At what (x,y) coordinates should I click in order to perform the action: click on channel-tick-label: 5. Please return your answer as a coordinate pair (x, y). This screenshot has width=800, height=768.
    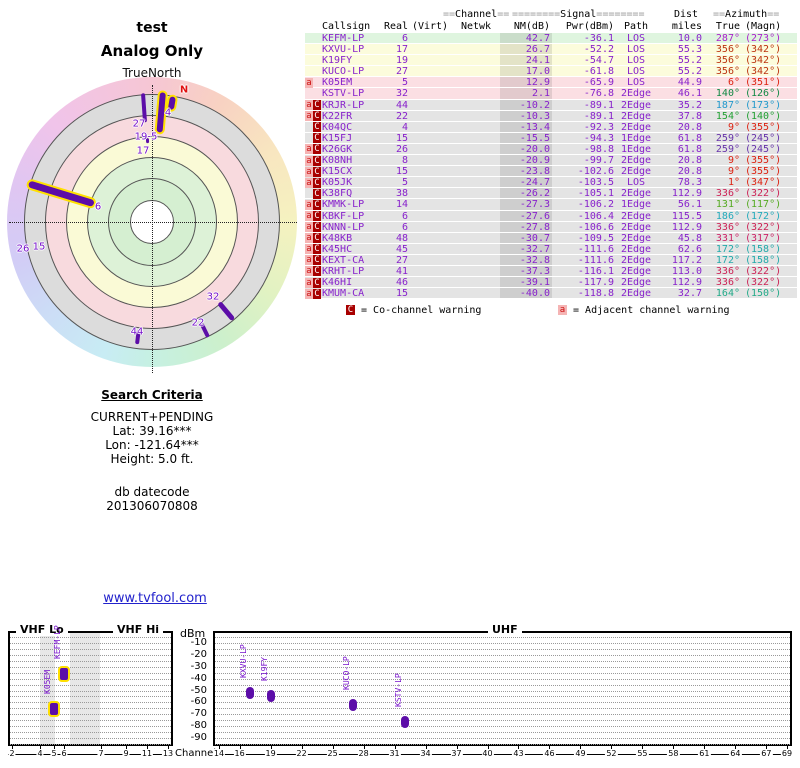
    Looking at the image, I should click on (54, 753).